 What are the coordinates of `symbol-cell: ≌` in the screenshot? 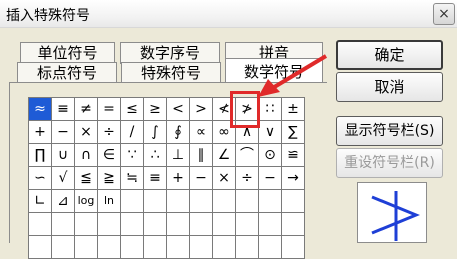 It's located at (293, 155).